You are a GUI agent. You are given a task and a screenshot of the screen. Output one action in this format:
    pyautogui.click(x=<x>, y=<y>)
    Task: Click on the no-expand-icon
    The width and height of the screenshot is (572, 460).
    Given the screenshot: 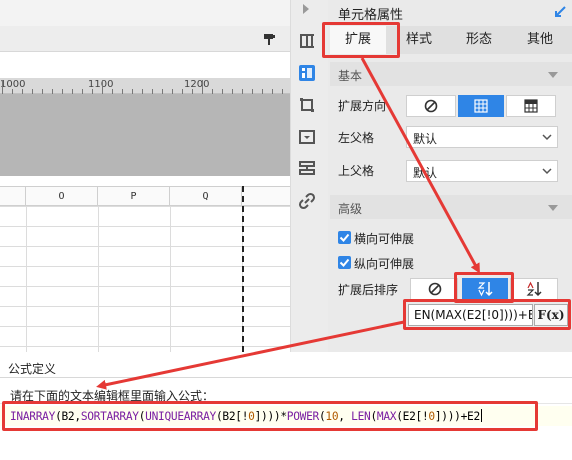 What is the action you would take?
    pyautogui.click(x=431, y=106)
    